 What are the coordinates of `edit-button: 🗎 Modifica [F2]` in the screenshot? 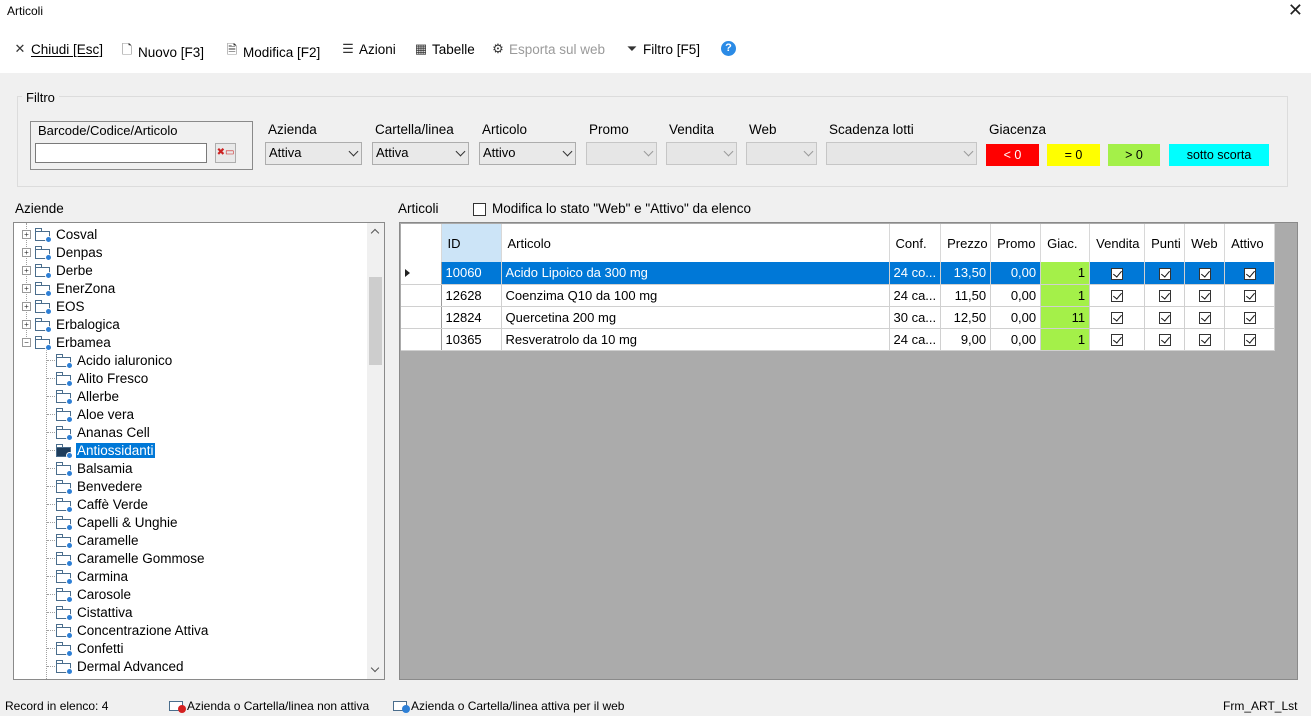 It's located at (273, 52).